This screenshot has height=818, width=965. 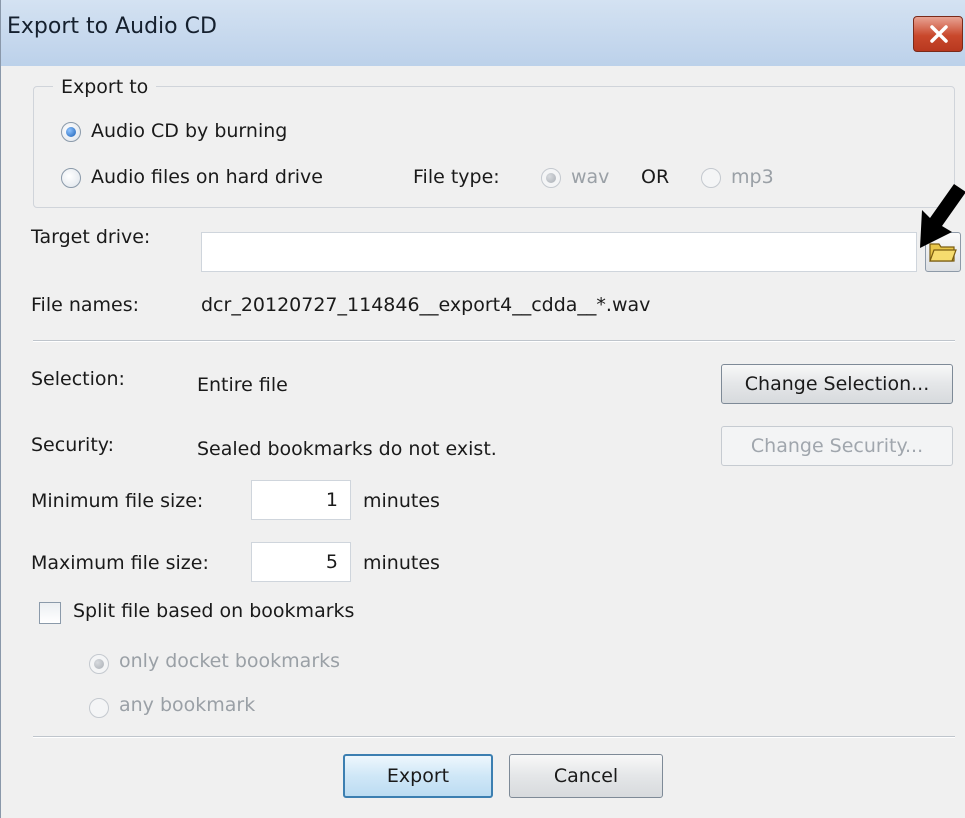 I want to click on split-bookmarks-checkbox, so click(x=50, y=613).